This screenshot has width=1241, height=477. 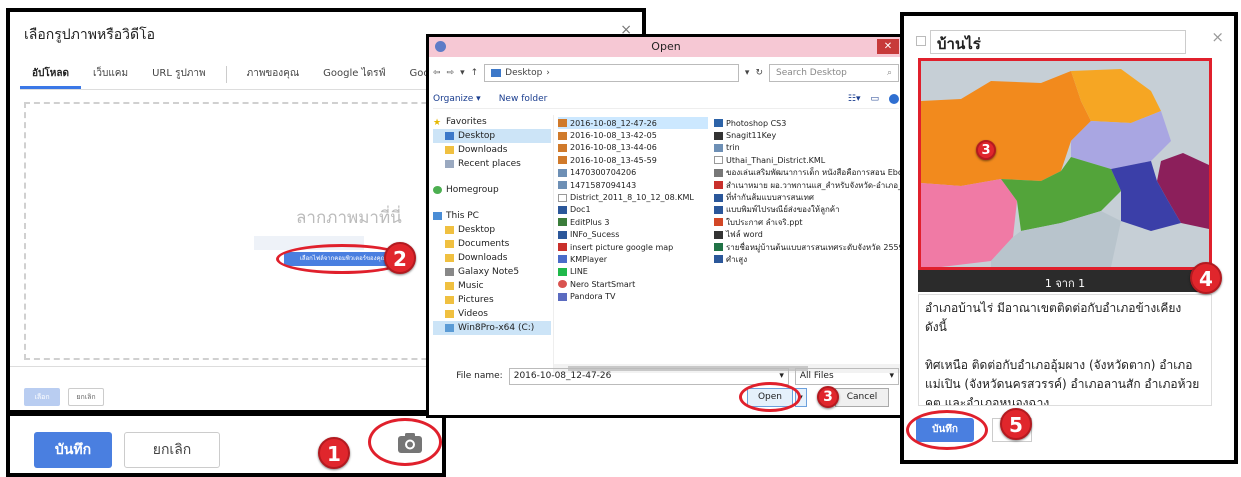 I want to click on document-icon, so click(x=562, y=197).